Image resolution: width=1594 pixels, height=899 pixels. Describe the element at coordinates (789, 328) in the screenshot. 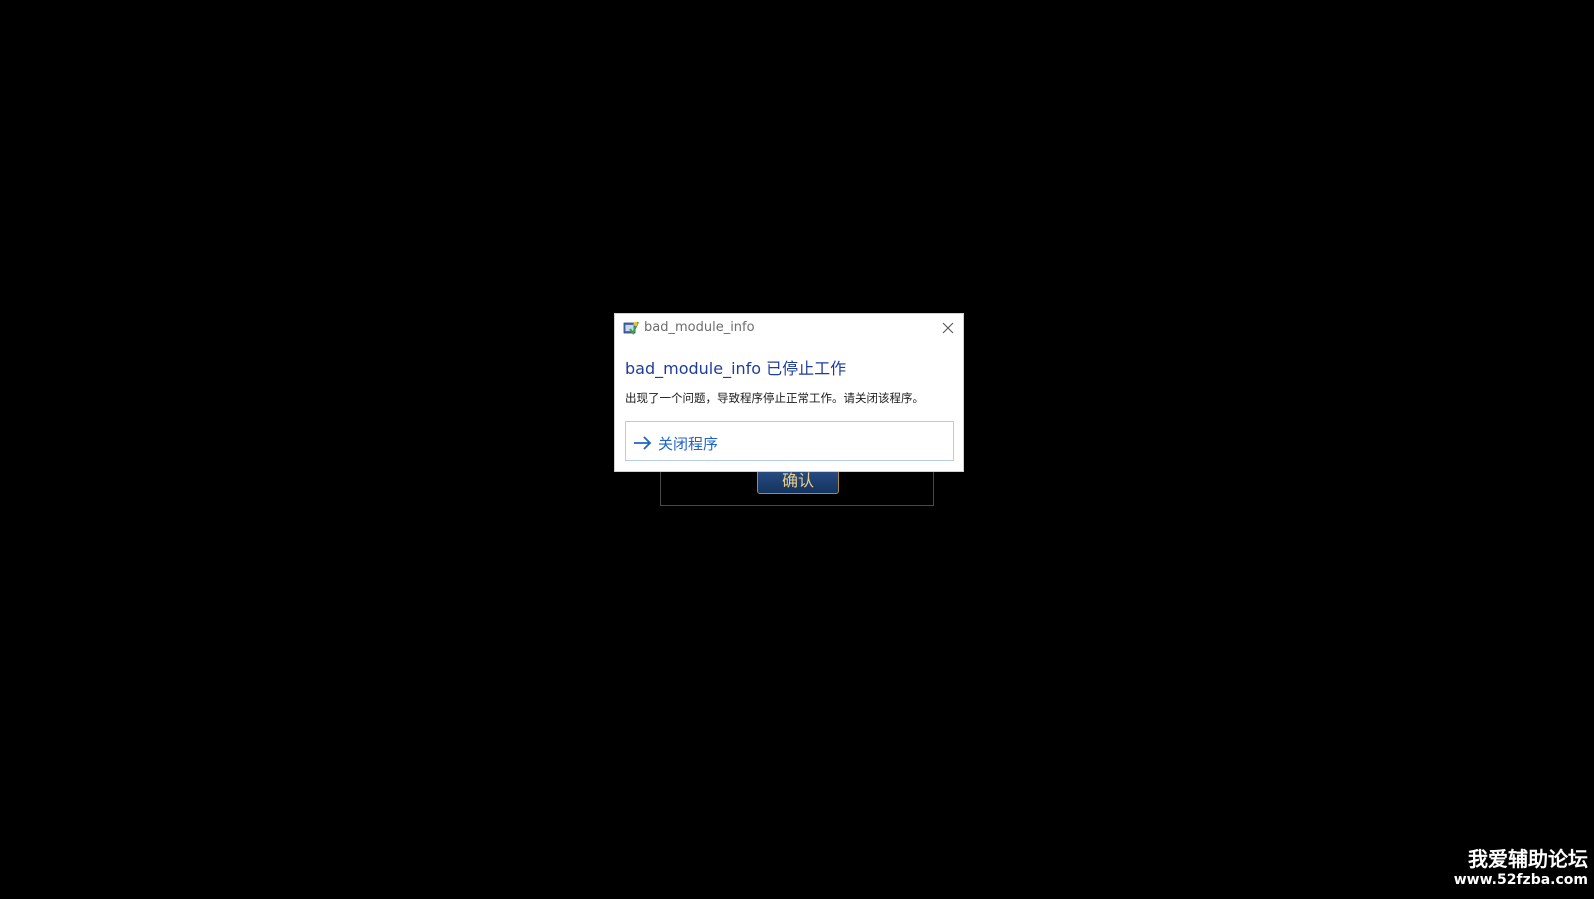

I see `dialog-titlebar: bad_module_info` at that location.